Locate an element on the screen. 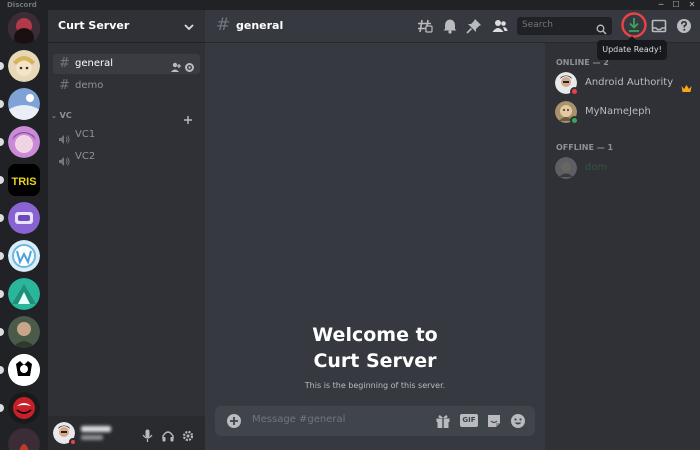 The height and width of the screenshot is (450, 700). voice-channel-vc2: VC2 is located at coordinates (126, 157).